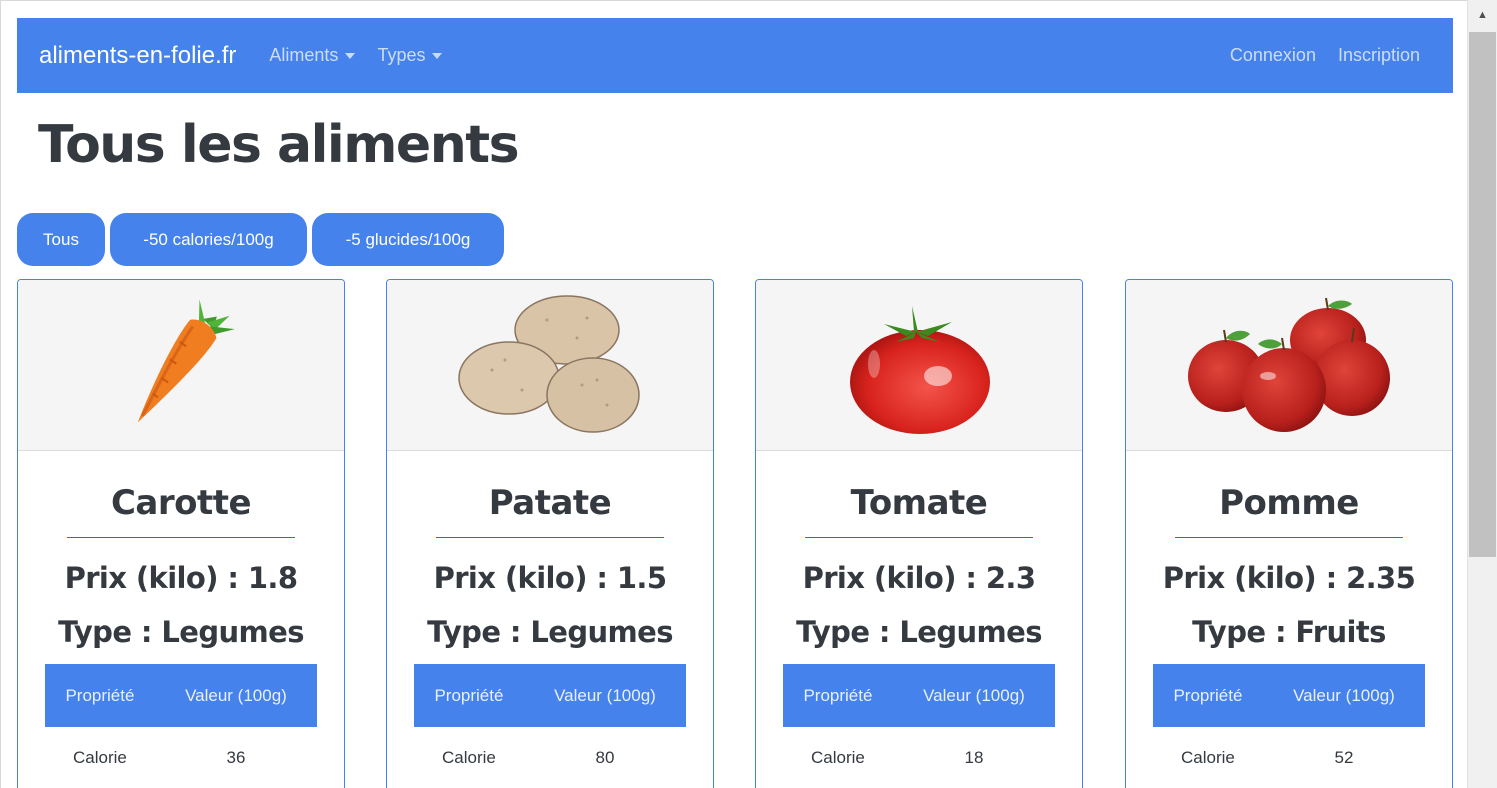 The height and width of the screenshot is (788, 1497). What do you see at coordinates (236, 757) in the screenshot?
I see `value-cell: 36` at bounding box center [236, 757].